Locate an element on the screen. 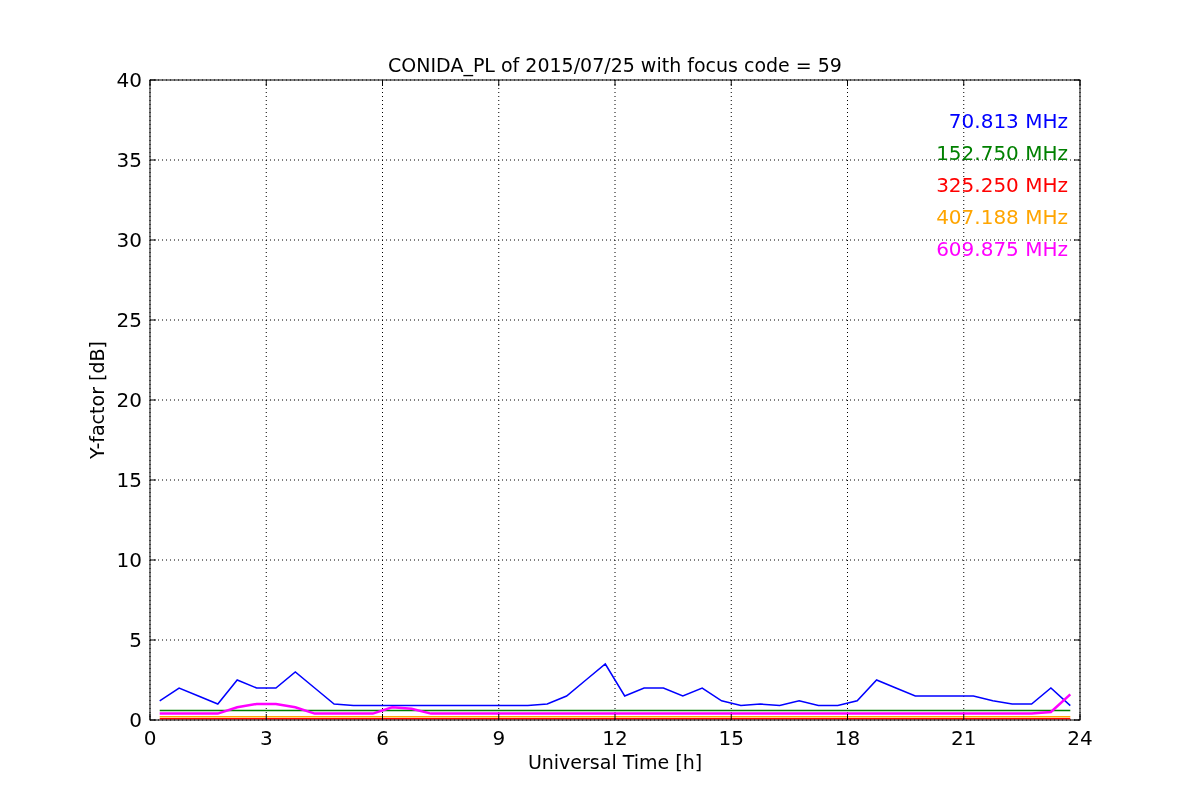 The height and width of the screenshot is (800, 1200). x-tick-label: 6 is located at coordinates (382, 738).